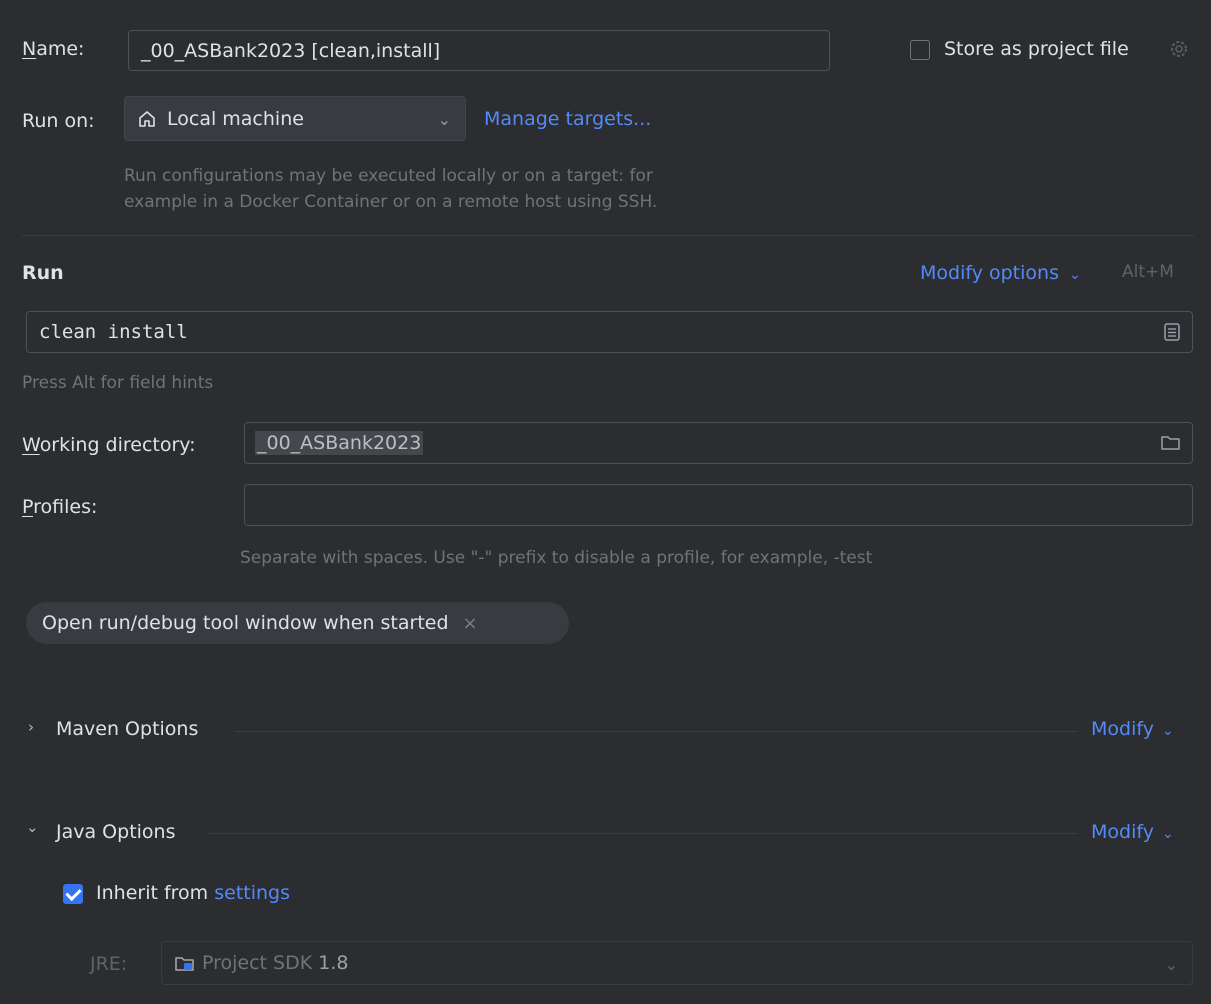 The width and height of the screenshot is (1211, 1004). What do you see at coordinates (58, 121) in the screenshot?
I see `run-on-label: Run on:` at bounding box center [58, 121].